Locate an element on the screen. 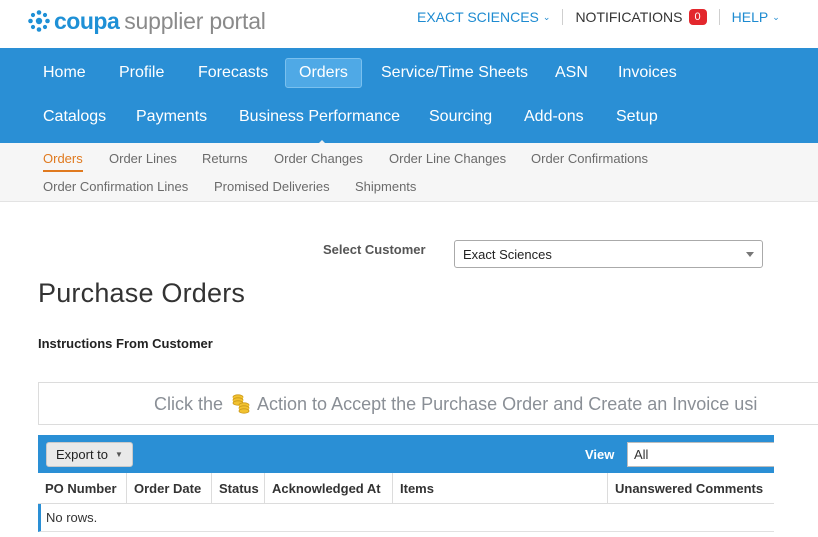 The width and height of the screenshot is (818, 537). nav-orders: Orders is located at coordinates (323, 73).